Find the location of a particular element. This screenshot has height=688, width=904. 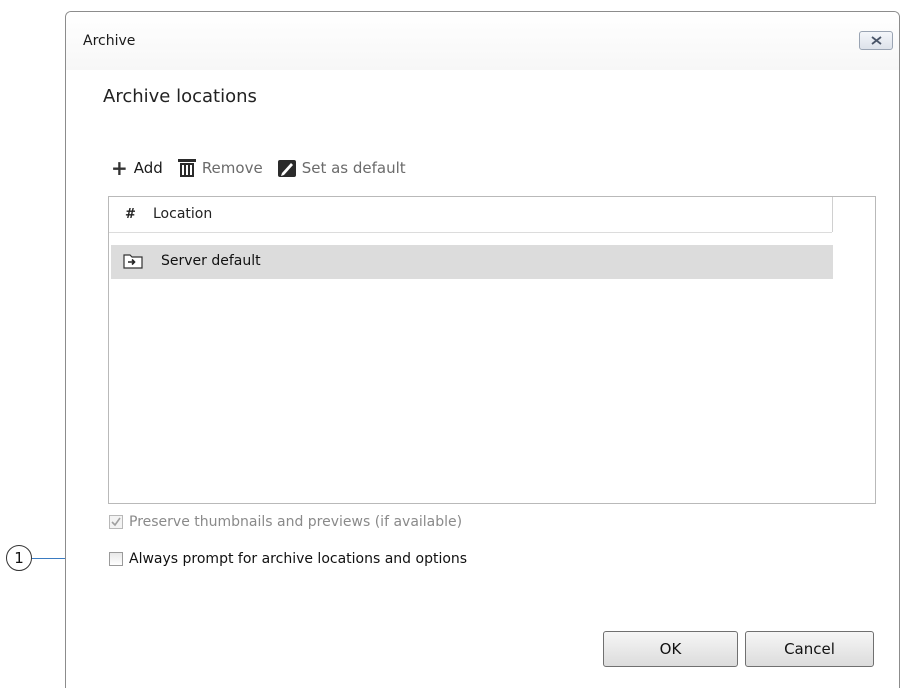

column-header-number: # is located at coordinates (130, 214).